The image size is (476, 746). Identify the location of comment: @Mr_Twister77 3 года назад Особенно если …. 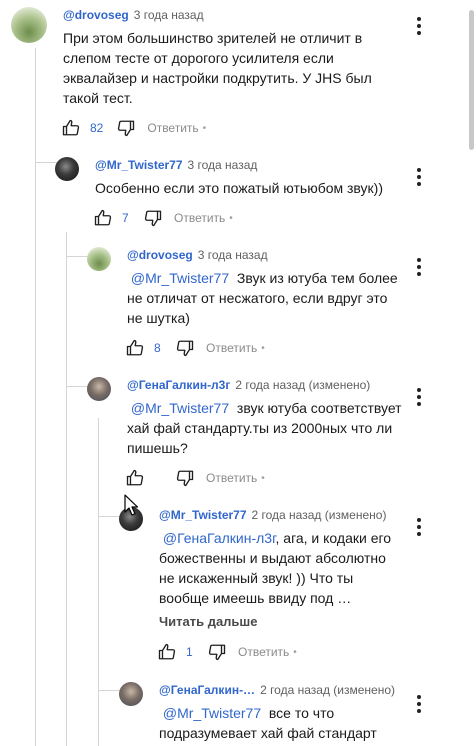
(233, 195).